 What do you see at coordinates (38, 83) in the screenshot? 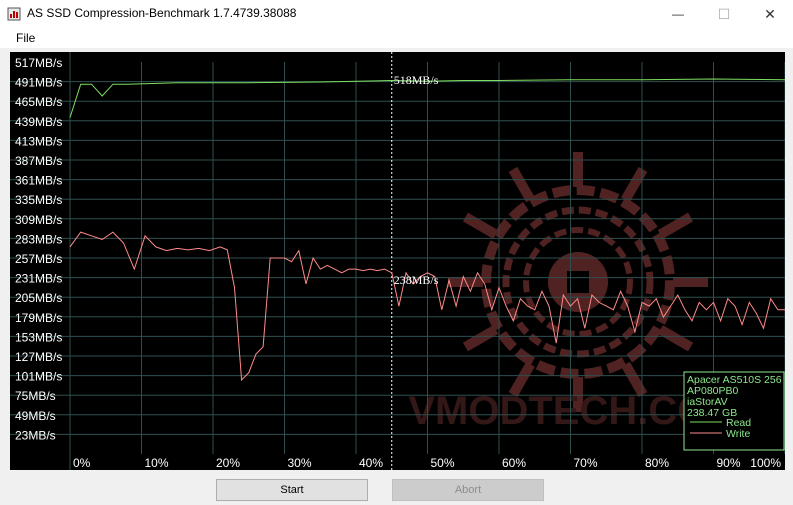
I see `y-tick-label: 491MB/s` at bounding box center [38, 83].